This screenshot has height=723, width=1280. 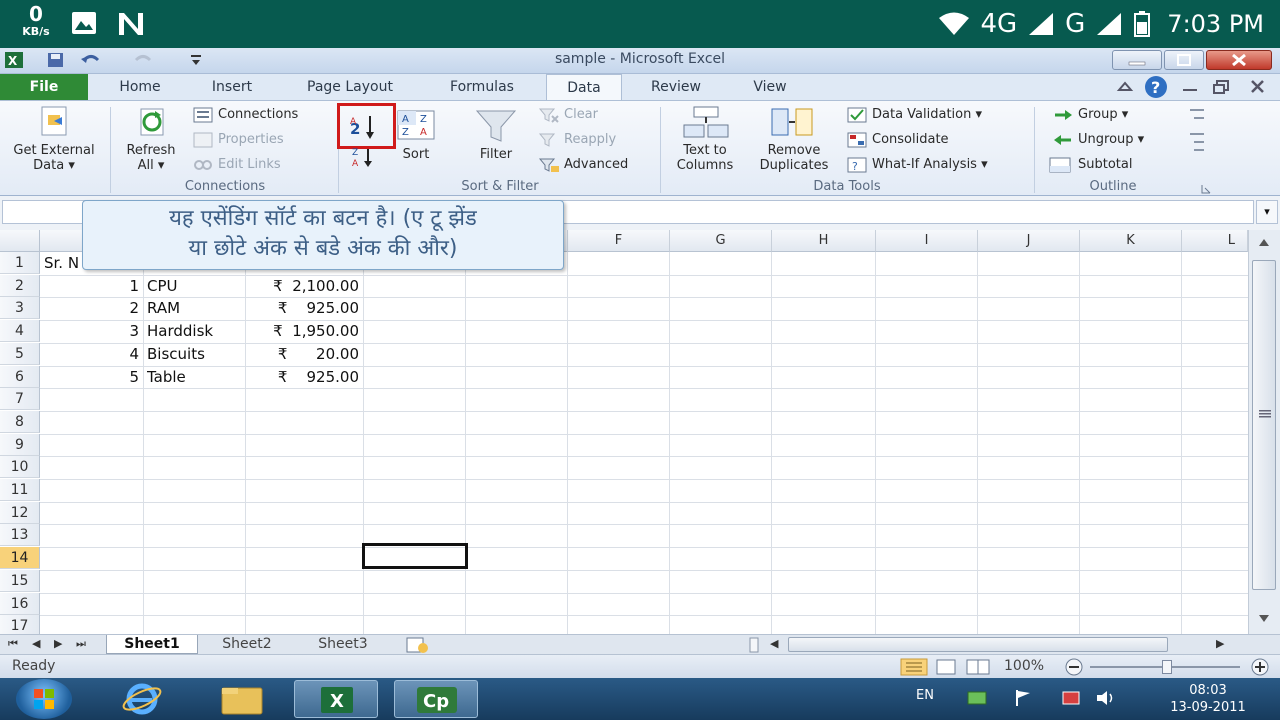 What do you see at coordinates (1090, 115) in the screenshot?
I see `group-button: Group ▾` at bounding box center [1090, 115].